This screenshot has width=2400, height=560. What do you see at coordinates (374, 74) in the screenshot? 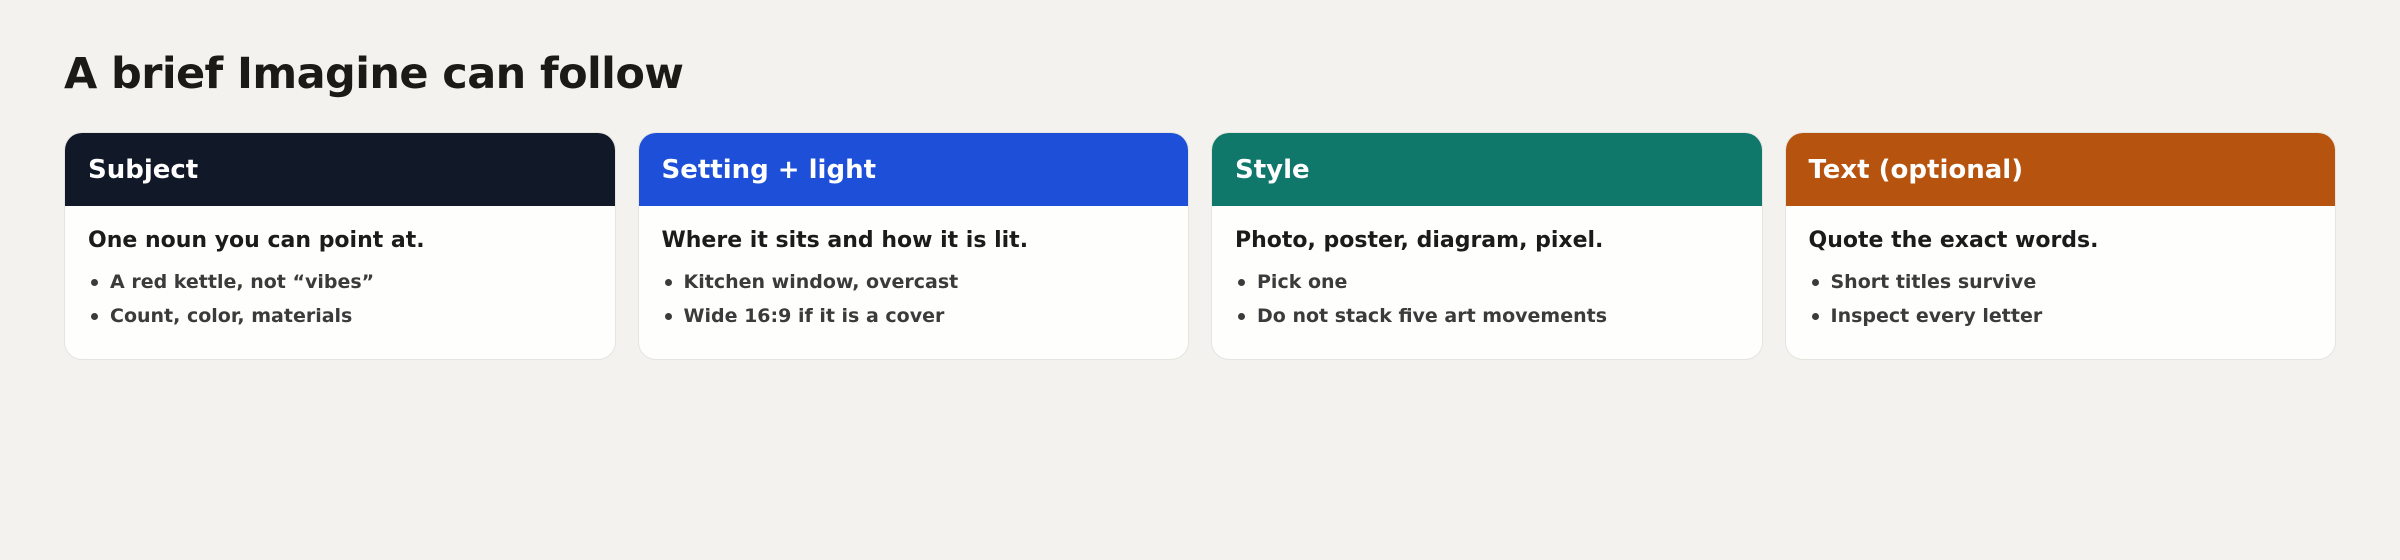
I see `page-title: A brief Imagine can follow` at bounding box center [374, 74].